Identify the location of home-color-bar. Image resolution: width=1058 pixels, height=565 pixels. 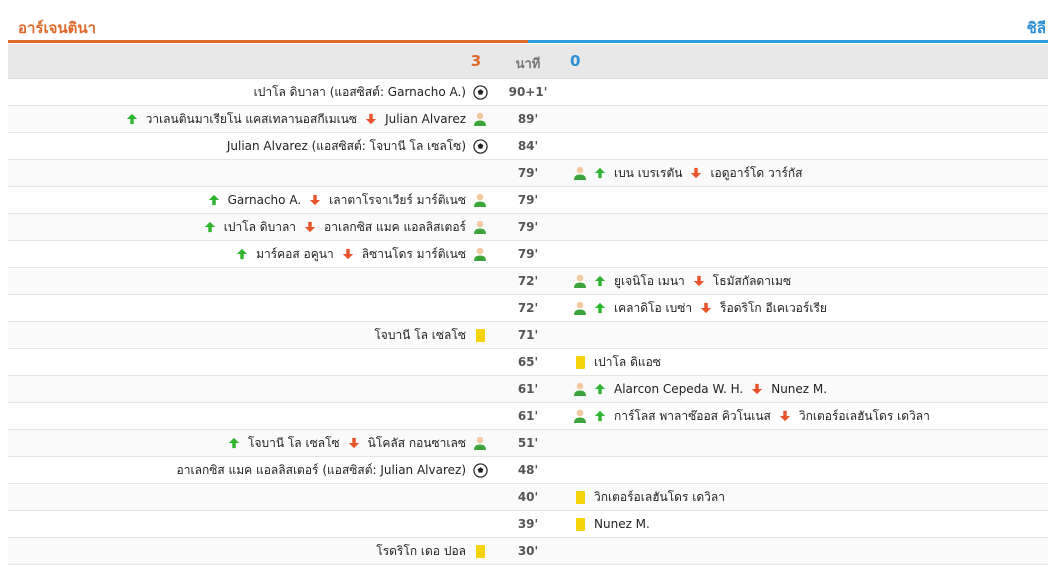
(268, 41).